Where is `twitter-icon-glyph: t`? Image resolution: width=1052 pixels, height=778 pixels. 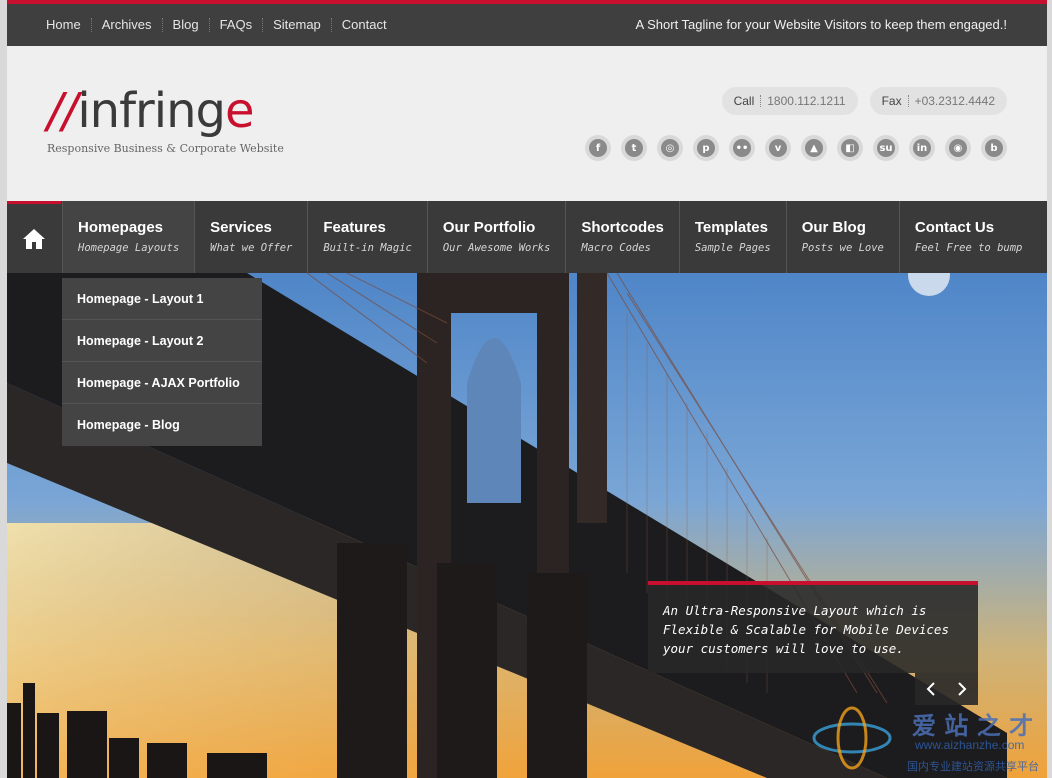 twitter-icon-glyph: t is located at coordinates (634, 148).